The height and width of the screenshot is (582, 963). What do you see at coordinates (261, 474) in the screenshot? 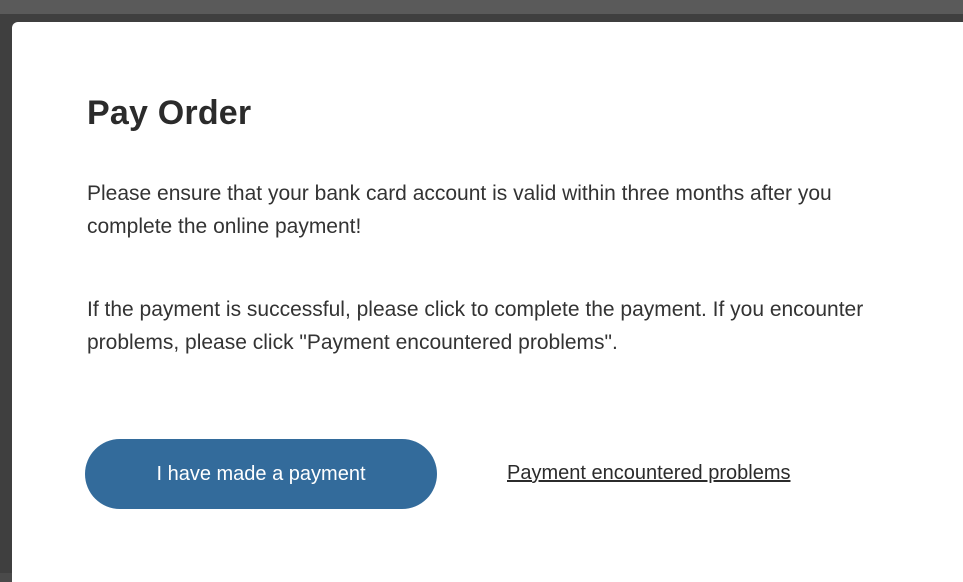
I see `payment-made-button: I have made a payment` at bounding box center [261, 474].